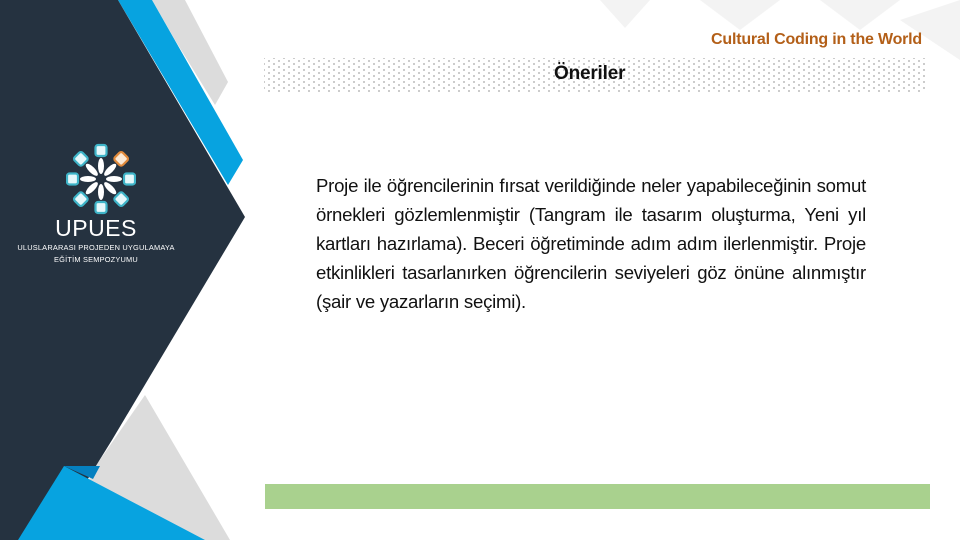 The image size is (960, 540). I want to click on logo-name: UPUES, so click(96, 228).